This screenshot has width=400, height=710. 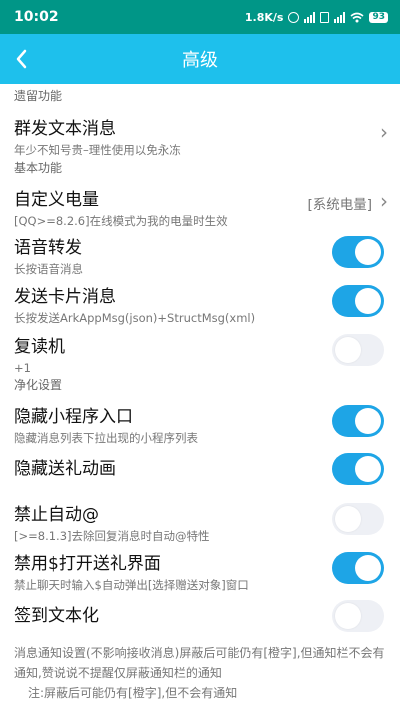 I want to click on section-basic: 基本功能, so click(x=38, y=168).